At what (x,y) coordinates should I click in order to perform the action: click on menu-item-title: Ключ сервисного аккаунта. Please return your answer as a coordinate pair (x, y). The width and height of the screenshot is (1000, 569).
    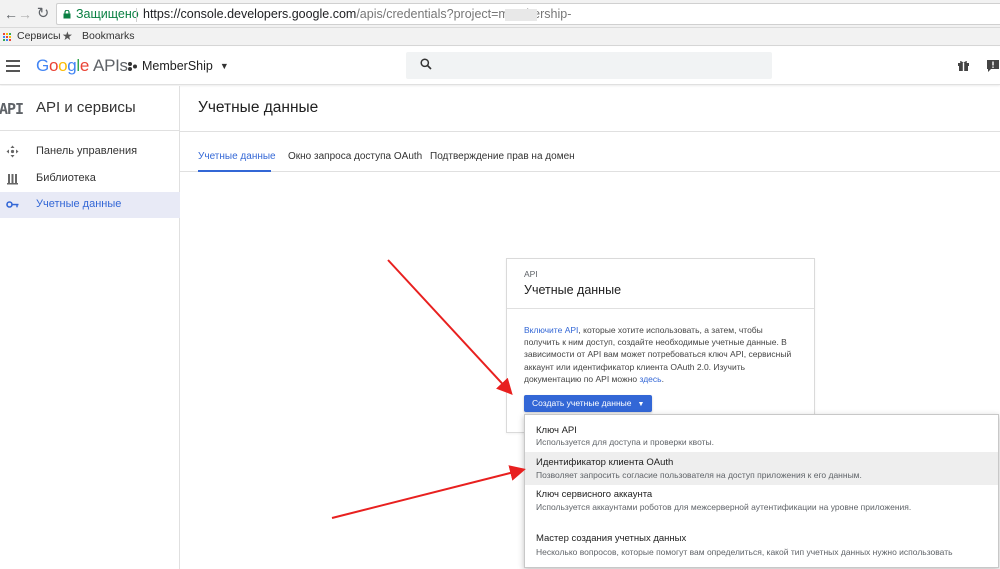
    Looking at the image, I should click on (594, 494).